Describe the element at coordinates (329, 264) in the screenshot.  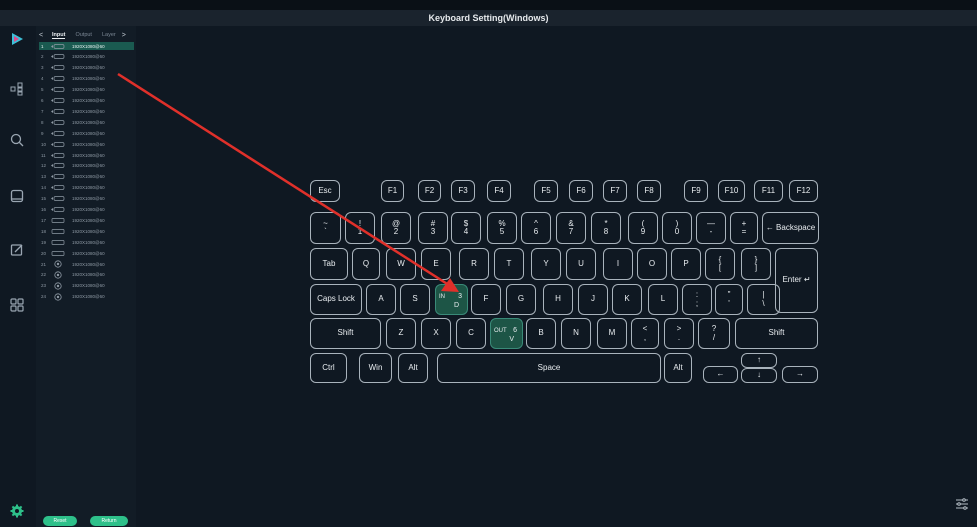
I see `key-tab: Tab` at that location.